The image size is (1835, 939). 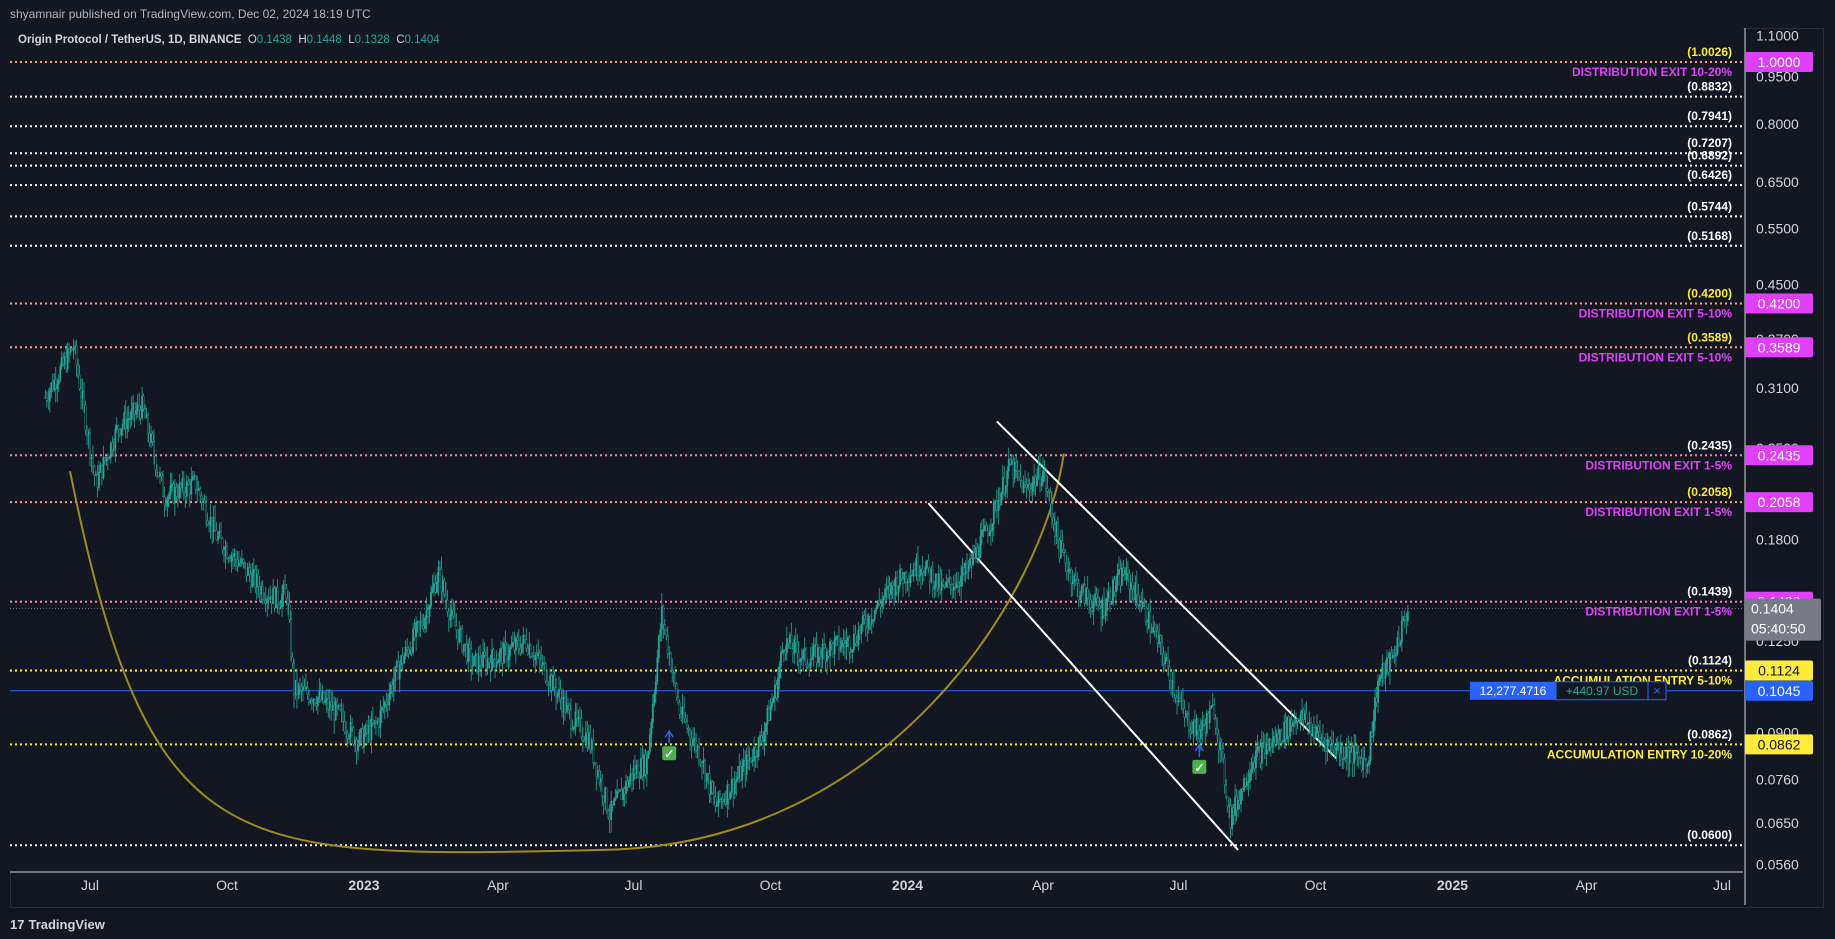 I want to click on level-label: (0.6426), so click(x=1709, y=175).